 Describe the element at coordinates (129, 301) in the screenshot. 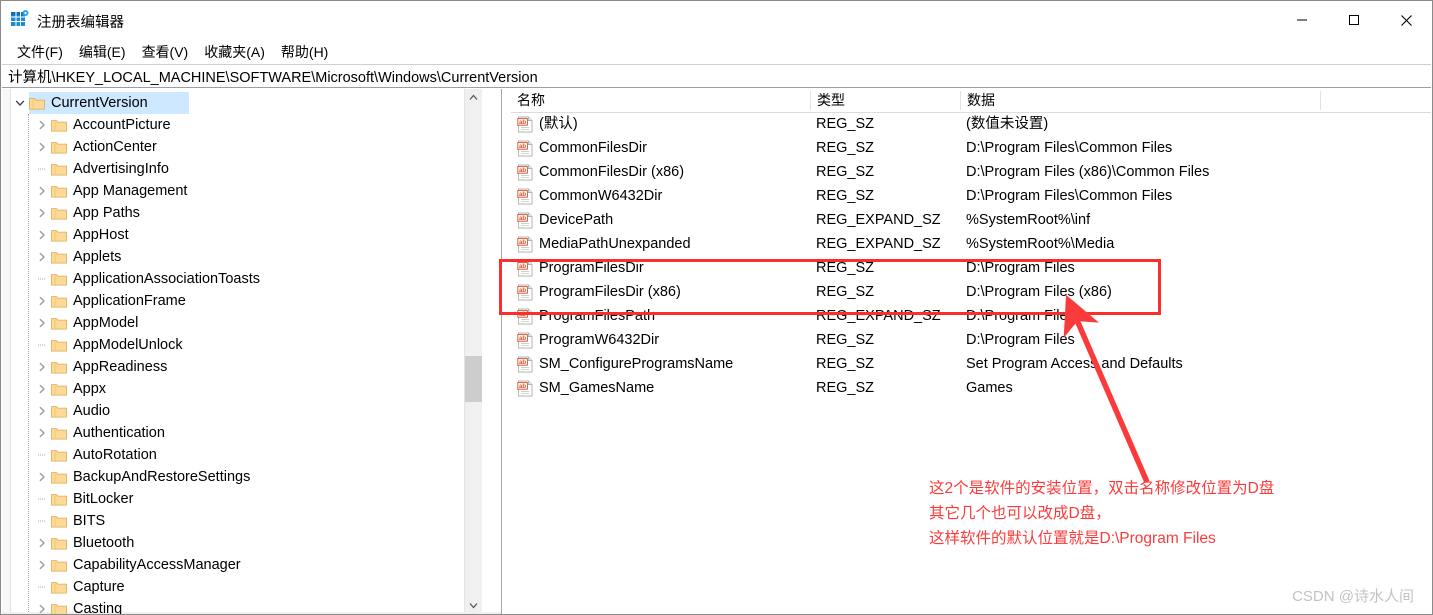

I see `tree-item-label: ApplicationFrame` at that location.